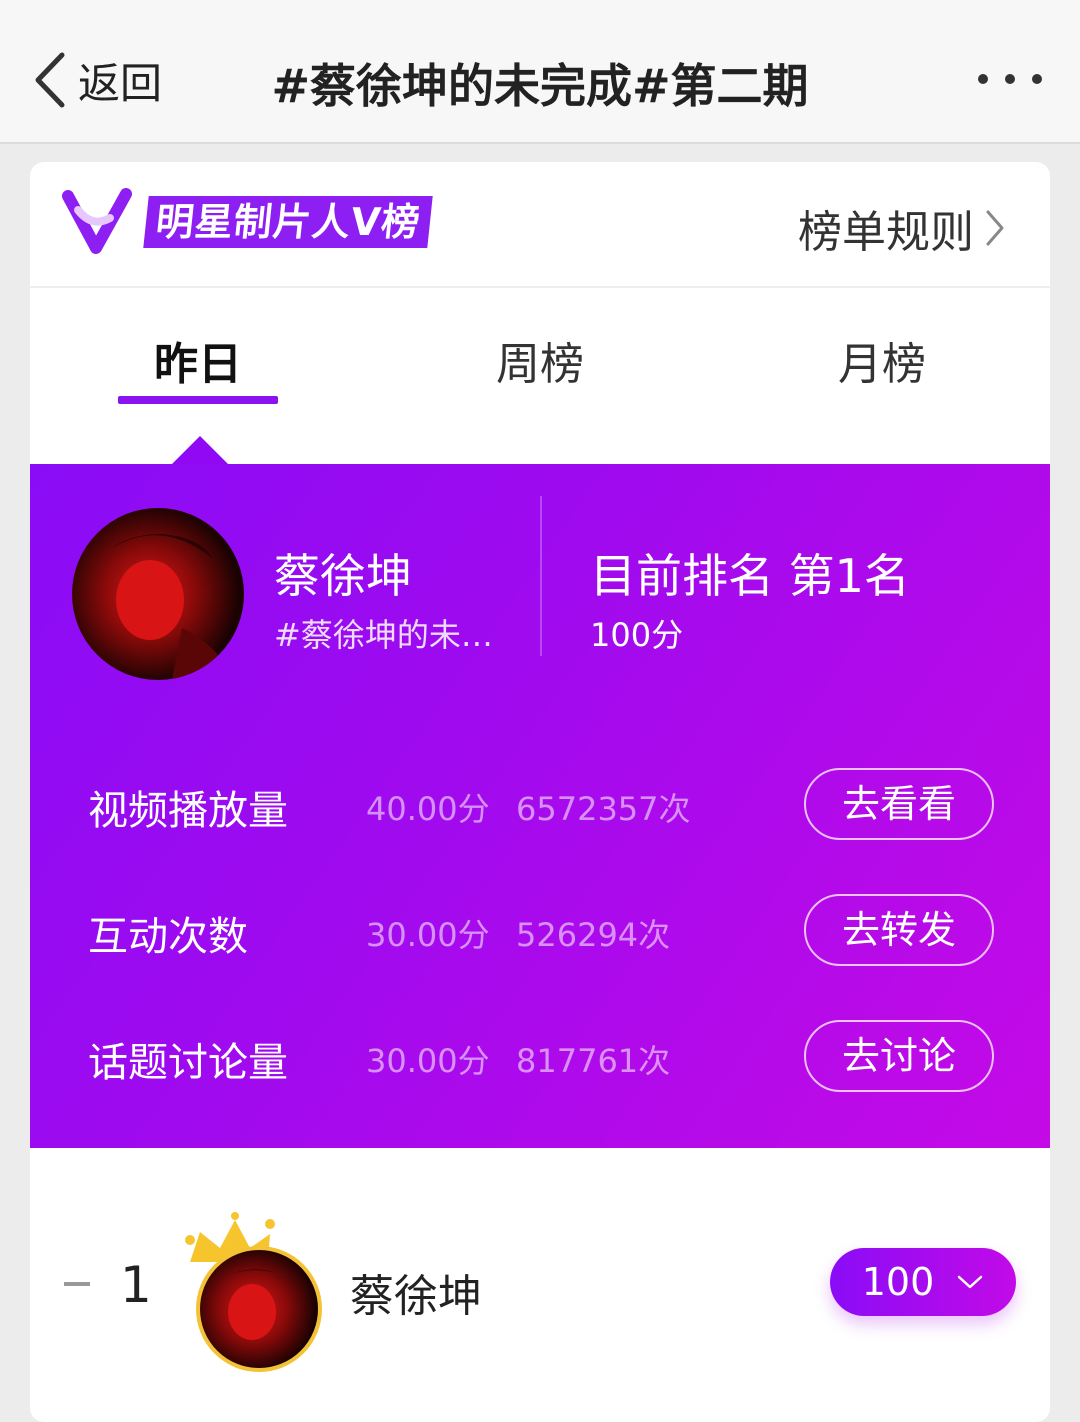  Describe the element at coordinates (637, 635) in the screenshot. I see `current-score: 100分` at that location.